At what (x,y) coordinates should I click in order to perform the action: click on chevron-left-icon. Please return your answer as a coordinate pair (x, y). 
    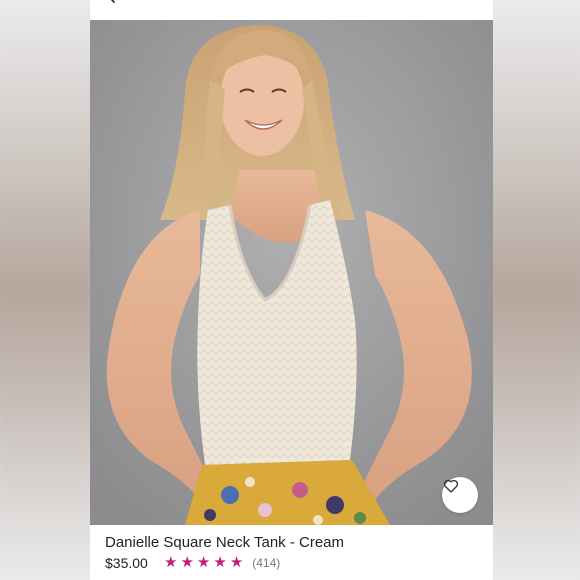
    Looking at the image, I should click on (111, 4).